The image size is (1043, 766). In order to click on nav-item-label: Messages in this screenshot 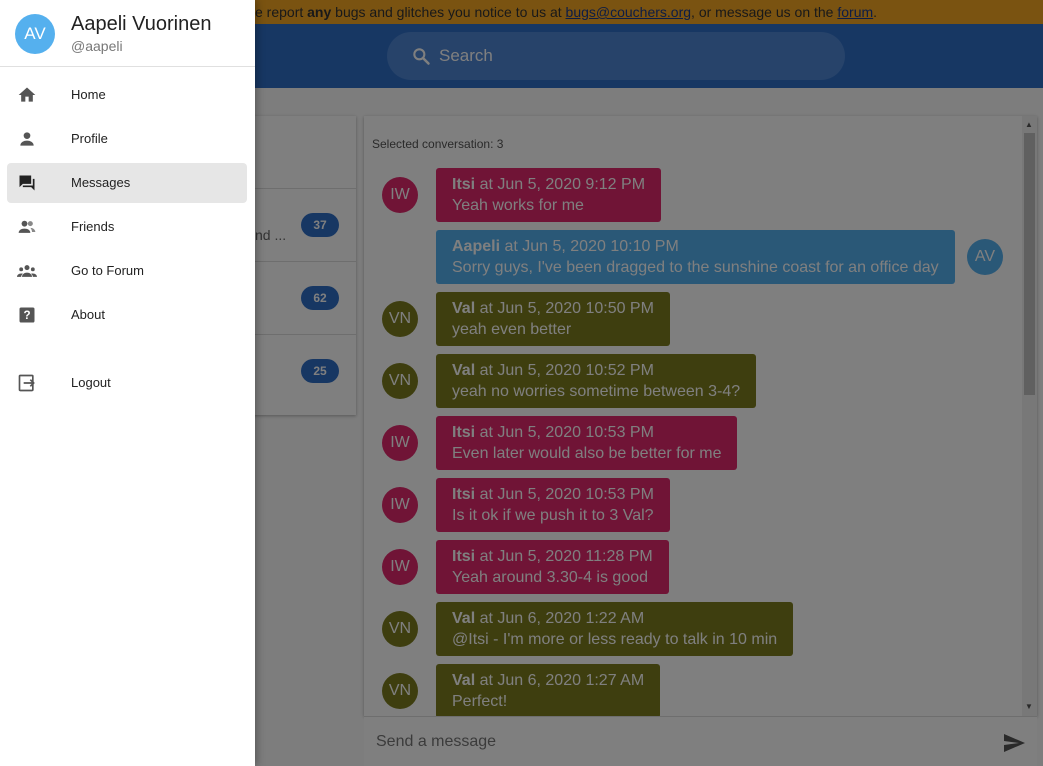, I will do `click(101, 182)`.